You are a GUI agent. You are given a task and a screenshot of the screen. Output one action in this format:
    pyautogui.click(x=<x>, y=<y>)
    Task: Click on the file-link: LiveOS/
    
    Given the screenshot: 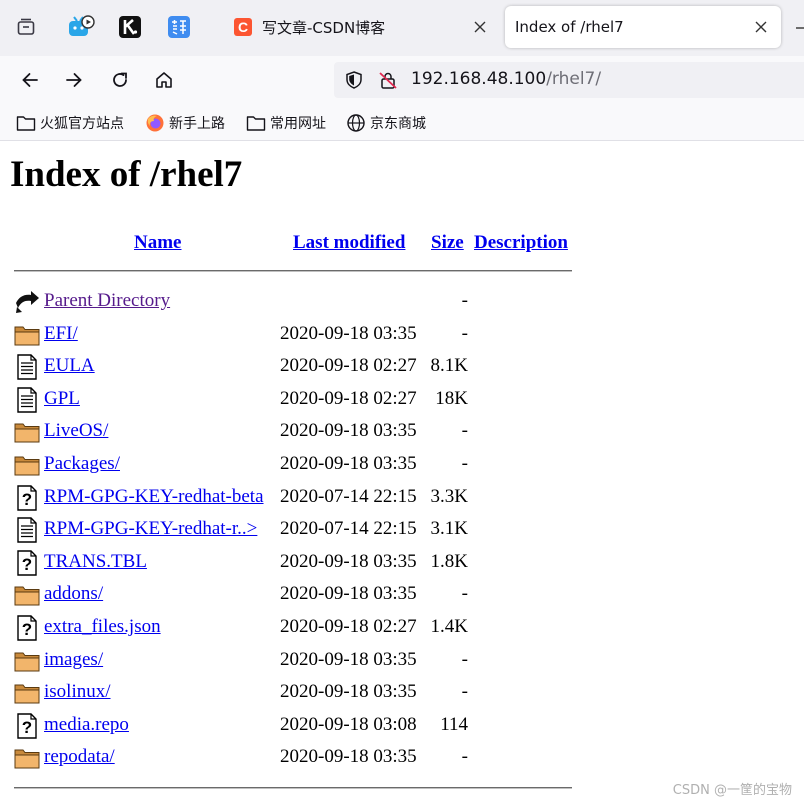 What is the action you would take?
    pyautogui.click(x=76, y=431)
    